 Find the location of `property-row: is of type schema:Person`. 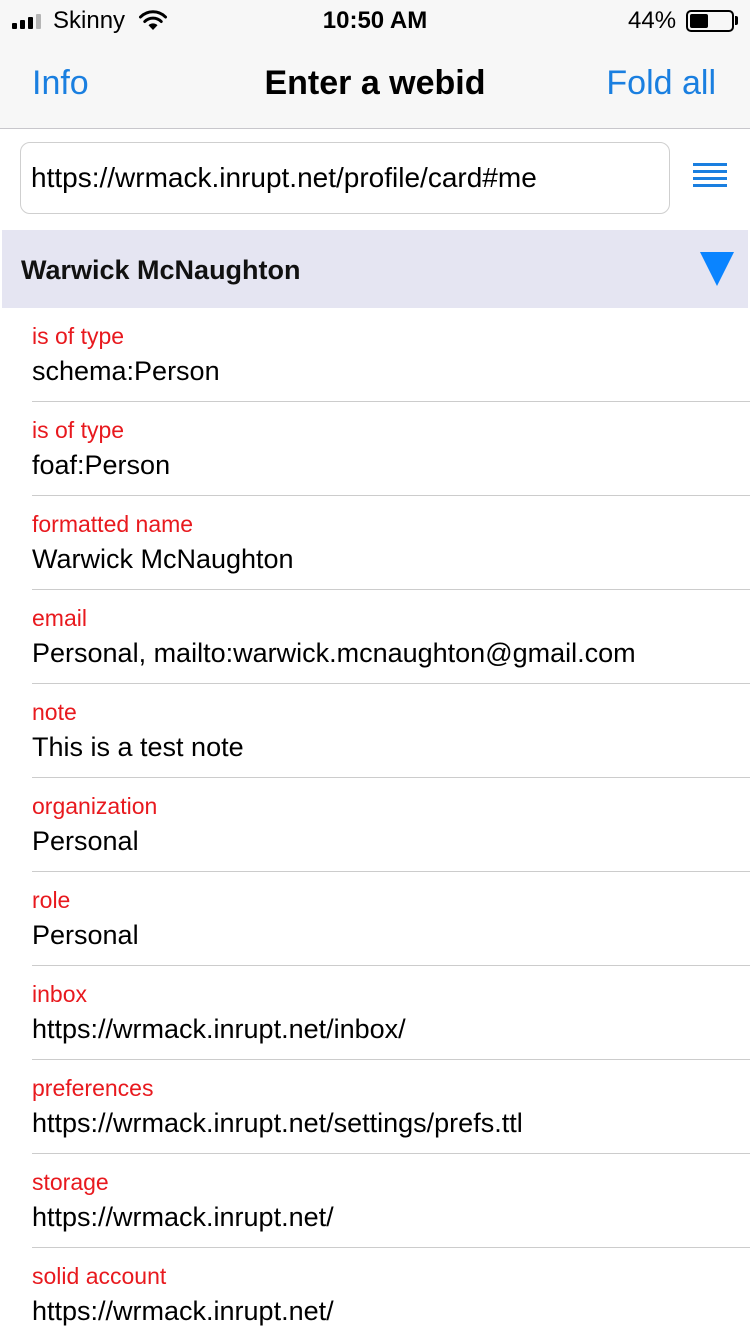

property-row: is of type schema:Person is located at coordinates (375, 355).